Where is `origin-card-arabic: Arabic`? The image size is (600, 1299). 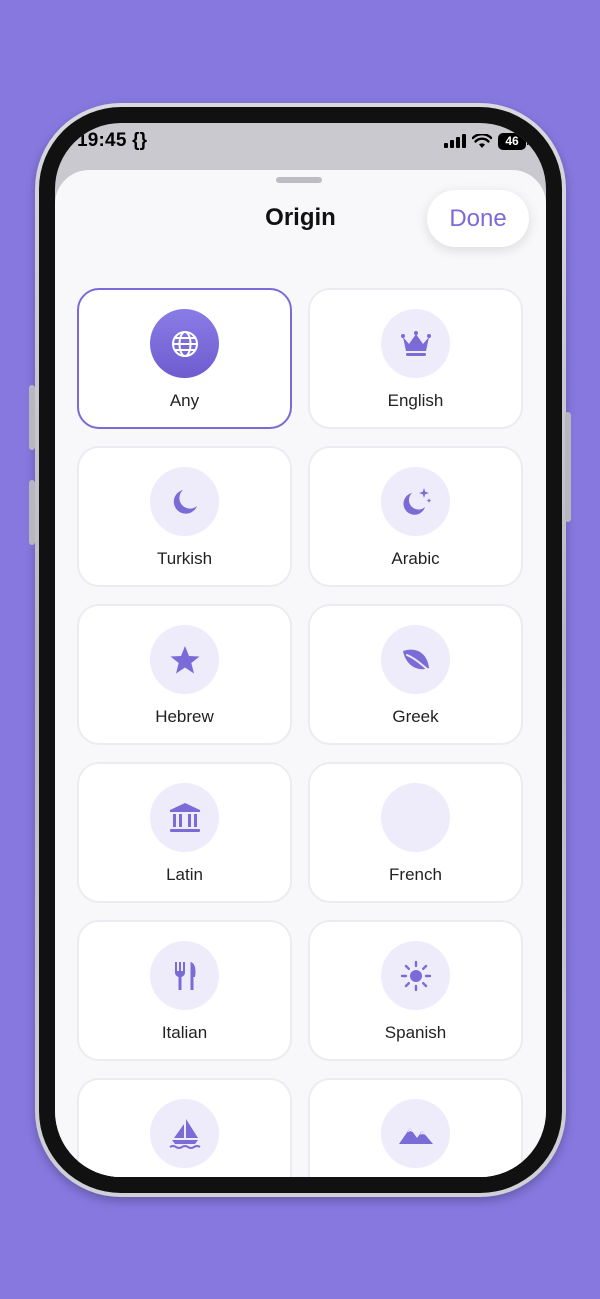
origin-card-arabic: Arabic is located at coordinates (415, 516).